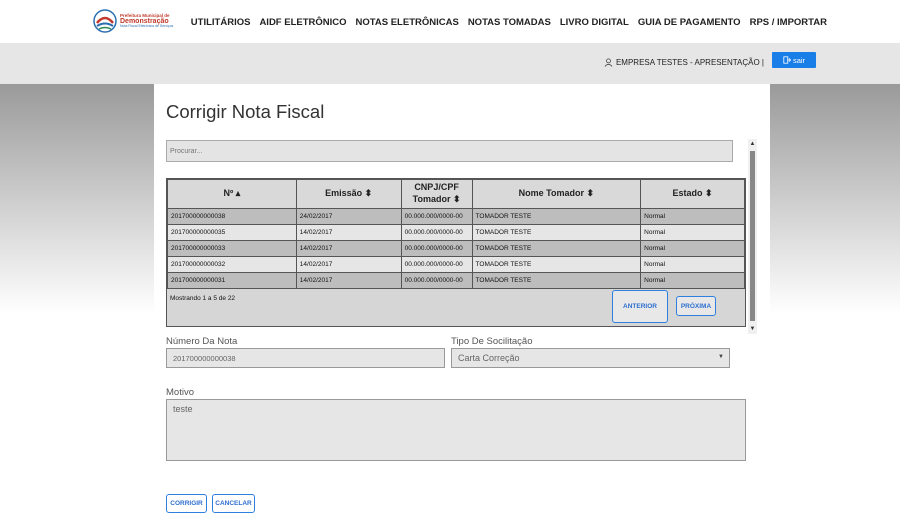 This screenshot has width=900, height=526. Describe the element at coordinates (180, 392) in the screenshot. I see `motivo-label: Motivo` at that location.